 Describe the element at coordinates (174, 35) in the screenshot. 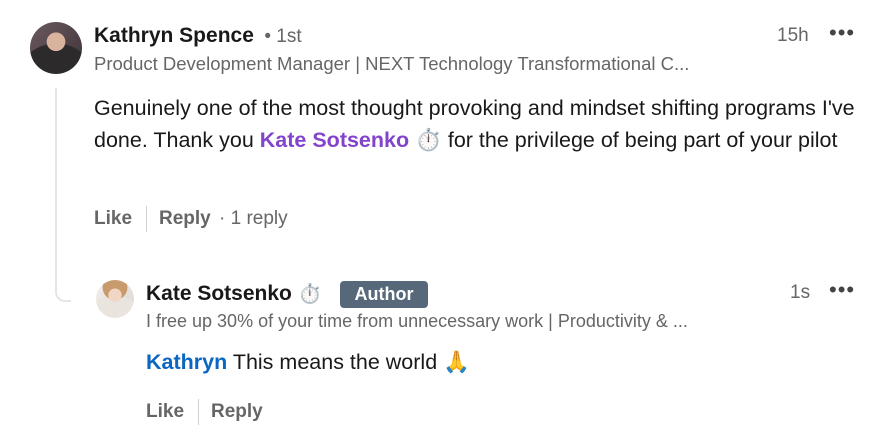

I see `comment-author-name: Kathryn Spence` at that location.